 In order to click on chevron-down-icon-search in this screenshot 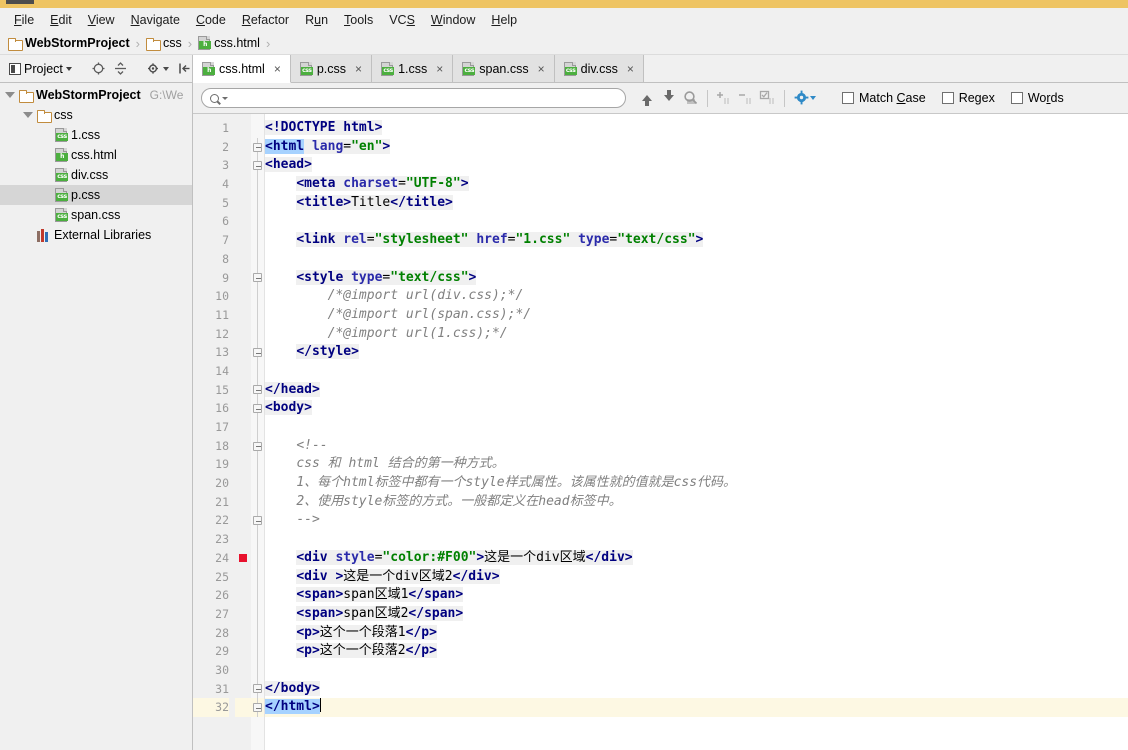, I will do `click(225, 98)`.